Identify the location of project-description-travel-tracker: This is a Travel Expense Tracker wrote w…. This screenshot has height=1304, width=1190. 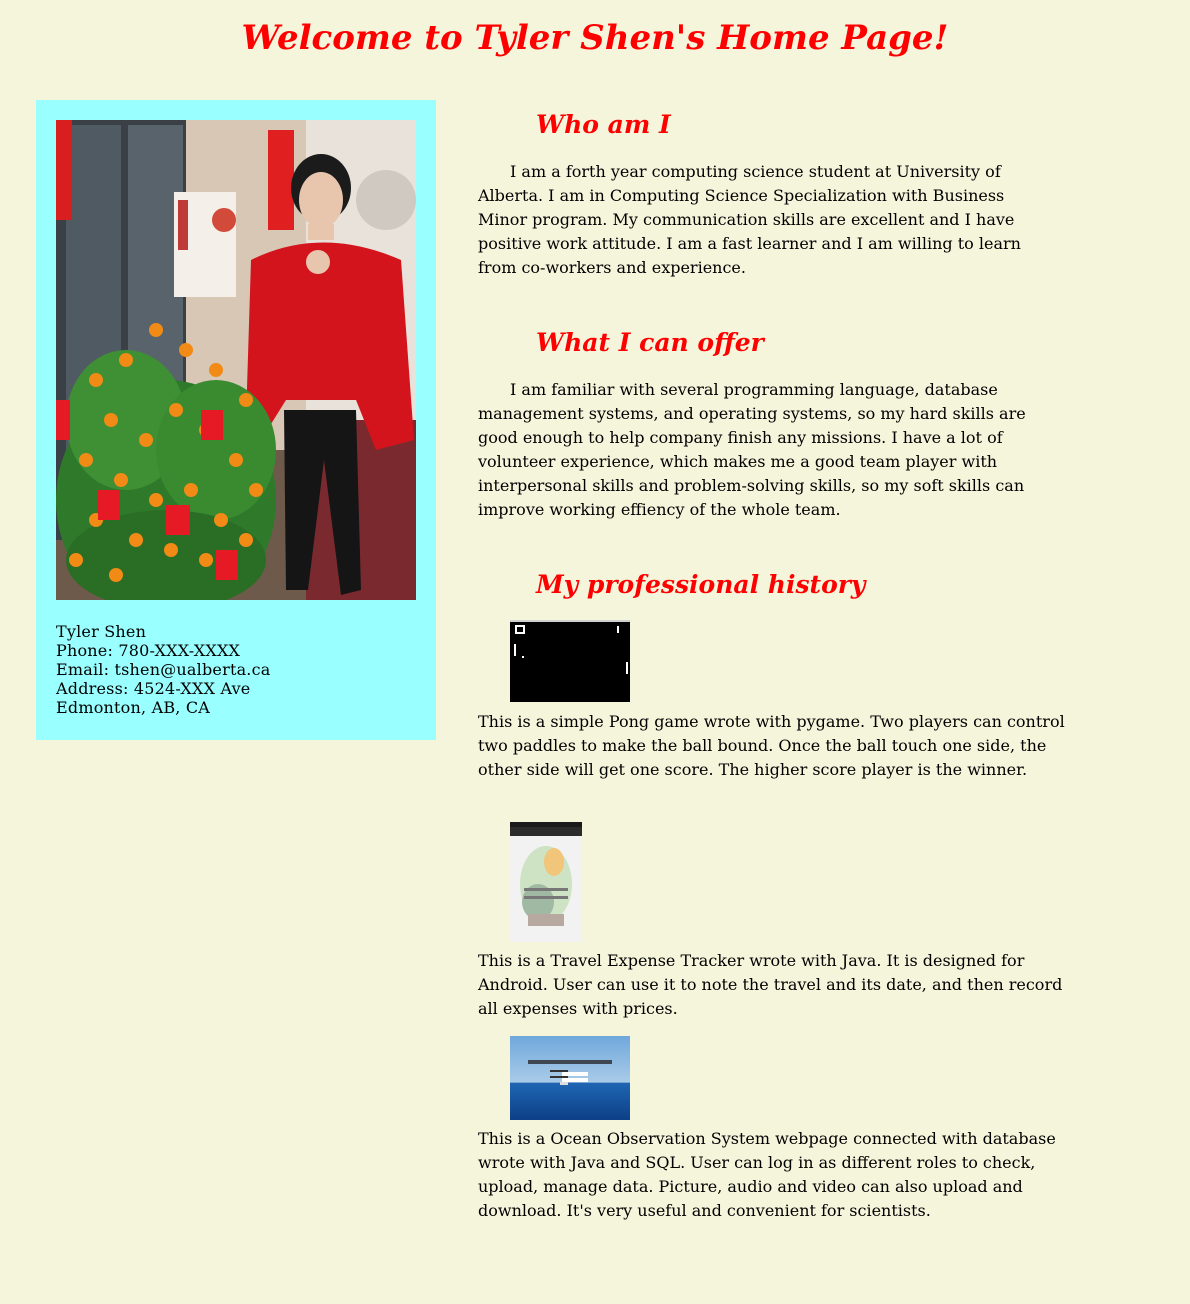
(770, 984).